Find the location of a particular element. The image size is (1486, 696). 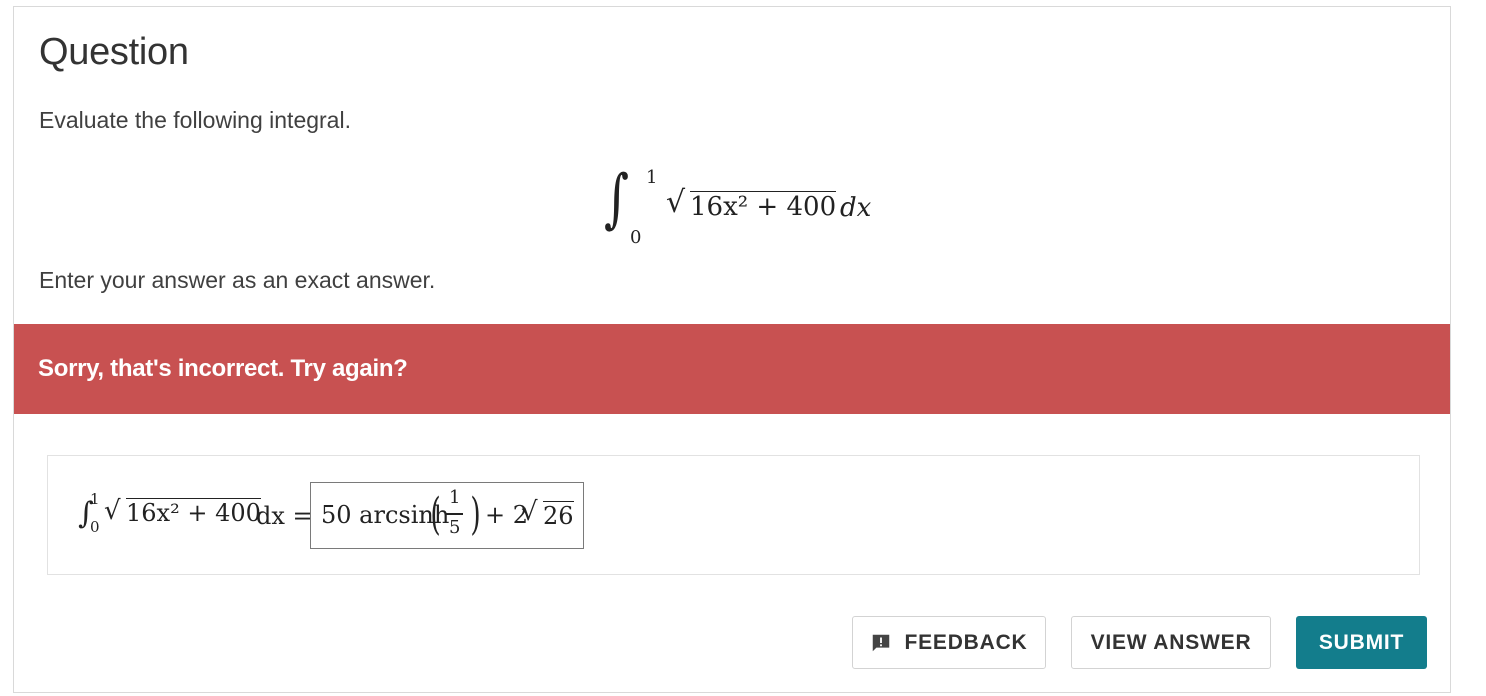

answer-input-field: 50 arcsinh ( 1 5 ) + 2 √ 26 is located at coordinates (447, 515).